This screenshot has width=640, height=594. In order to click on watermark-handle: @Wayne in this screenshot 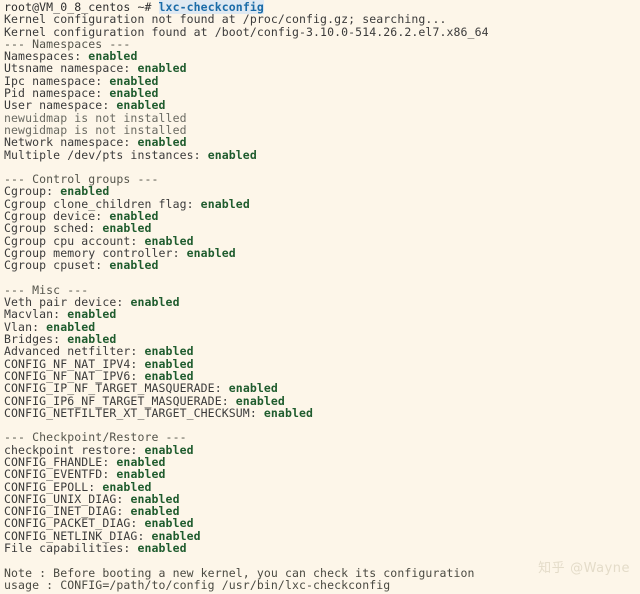, I will do `click(600, 568)`.